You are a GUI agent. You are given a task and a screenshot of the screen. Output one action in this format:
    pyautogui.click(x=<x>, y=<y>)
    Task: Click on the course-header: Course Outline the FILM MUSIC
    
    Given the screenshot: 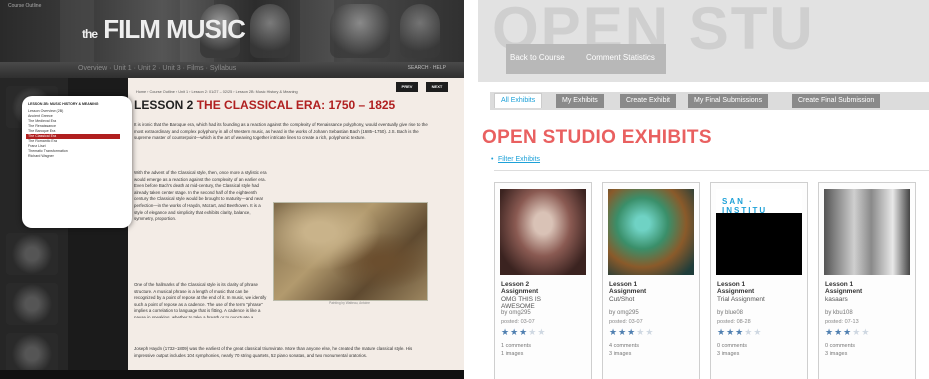 What is the action you would take?
    pyautogui.click(x=232, y=31)
    